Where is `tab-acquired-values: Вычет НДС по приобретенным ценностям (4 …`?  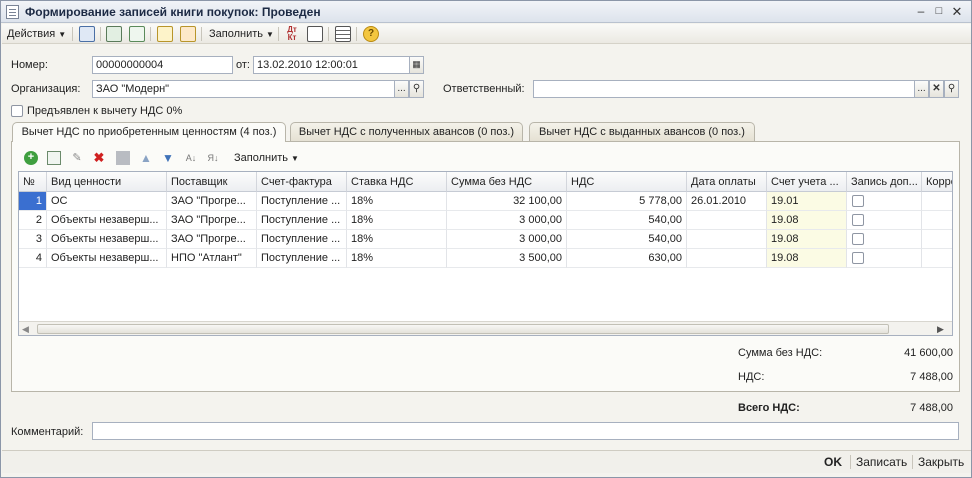 tab-acquired-values: Вычет НДС по приобретенным ценностям (4 … is located at coordinates (149, 132).